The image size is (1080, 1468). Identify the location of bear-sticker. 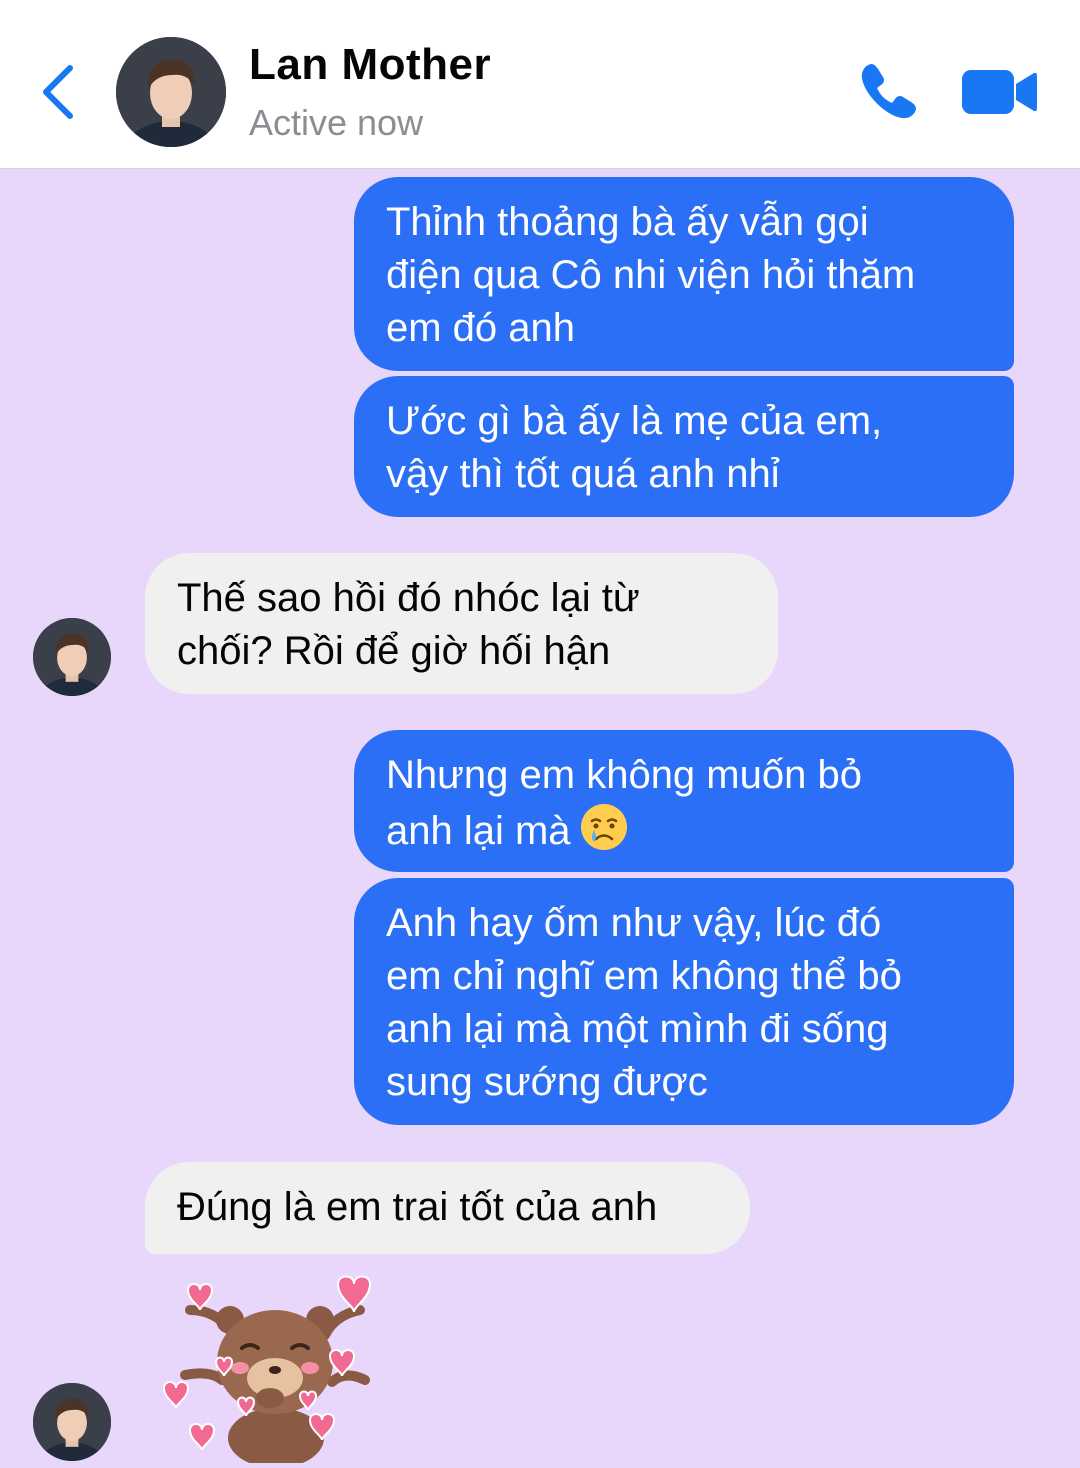
(276, 1369).